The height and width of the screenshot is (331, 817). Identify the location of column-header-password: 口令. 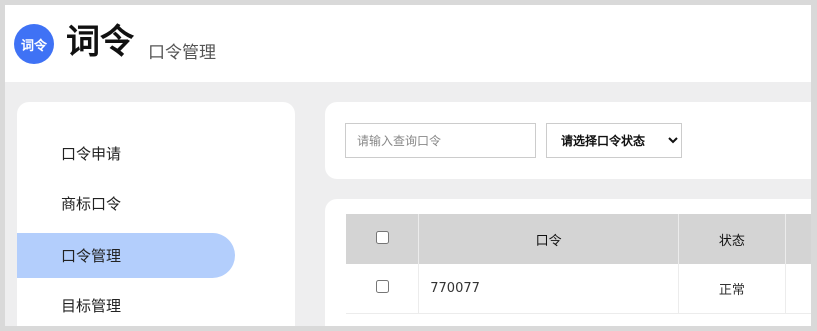
(549, 239).